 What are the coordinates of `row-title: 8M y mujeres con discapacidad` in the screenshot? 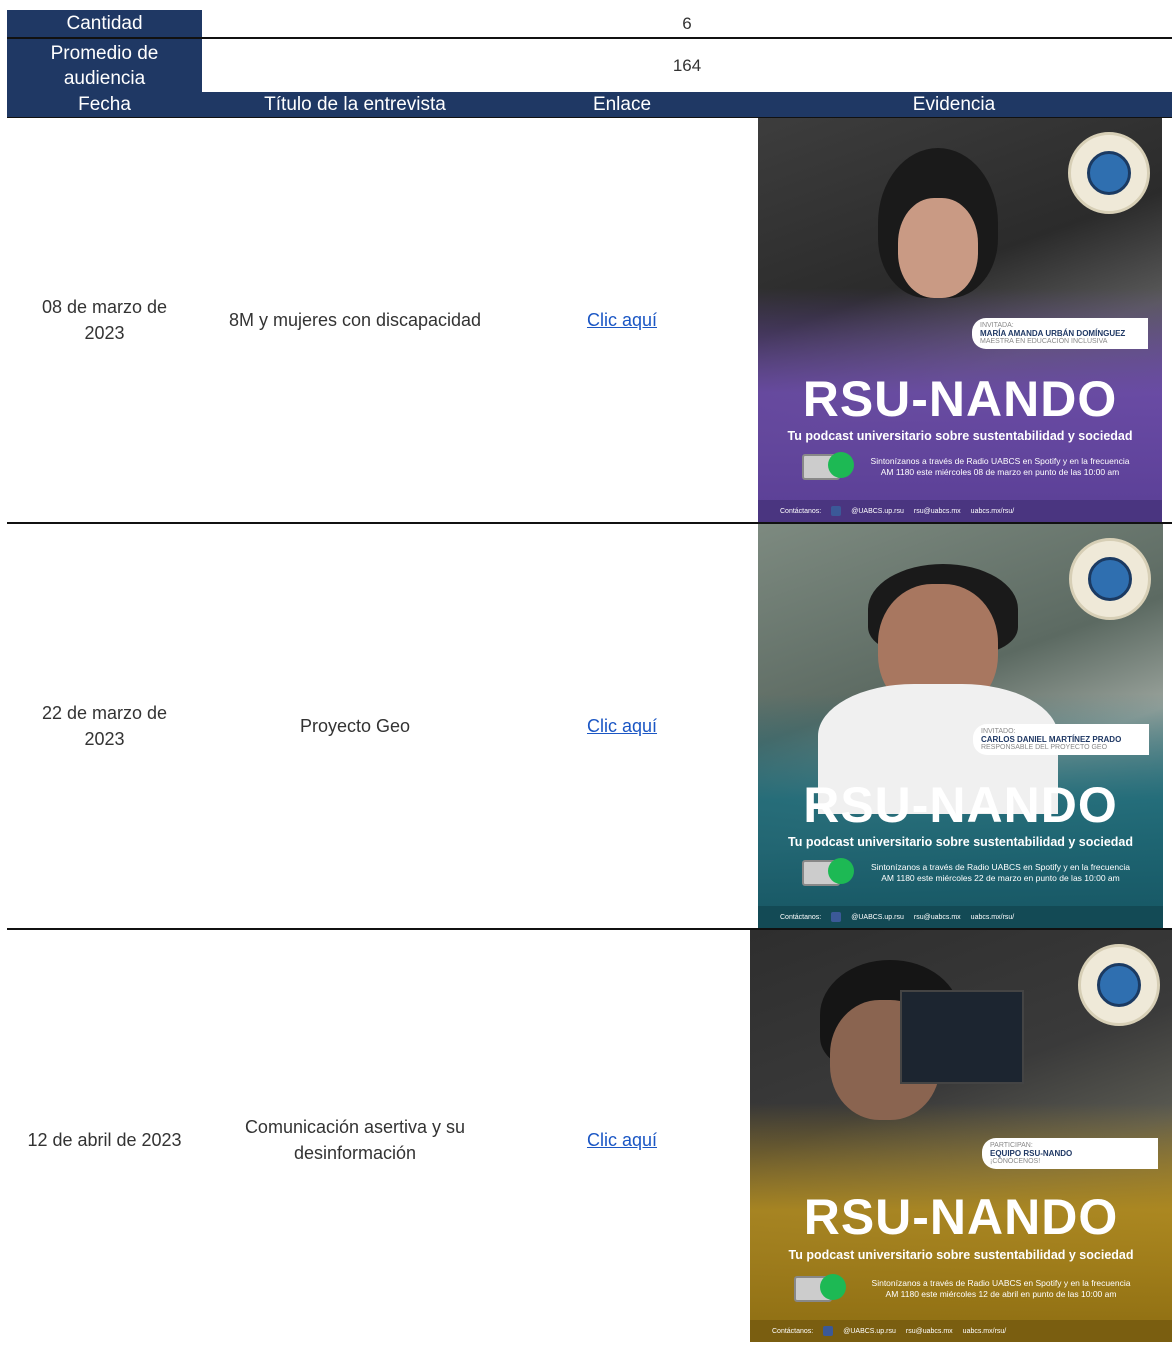 It's located at (355, 320).